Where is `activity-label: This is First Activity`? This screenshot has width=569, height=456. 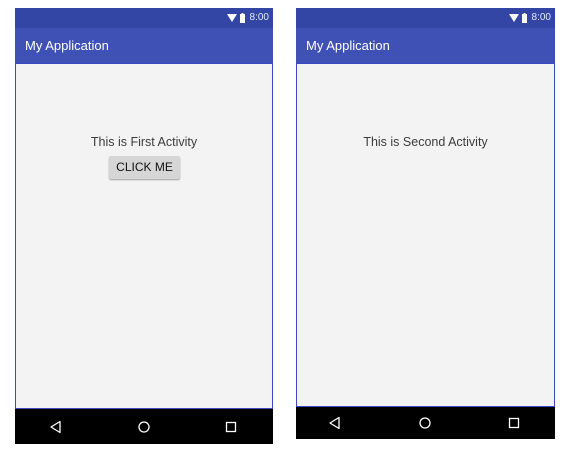
activity-label: This is First Activity is located at coordinates (144, 142).